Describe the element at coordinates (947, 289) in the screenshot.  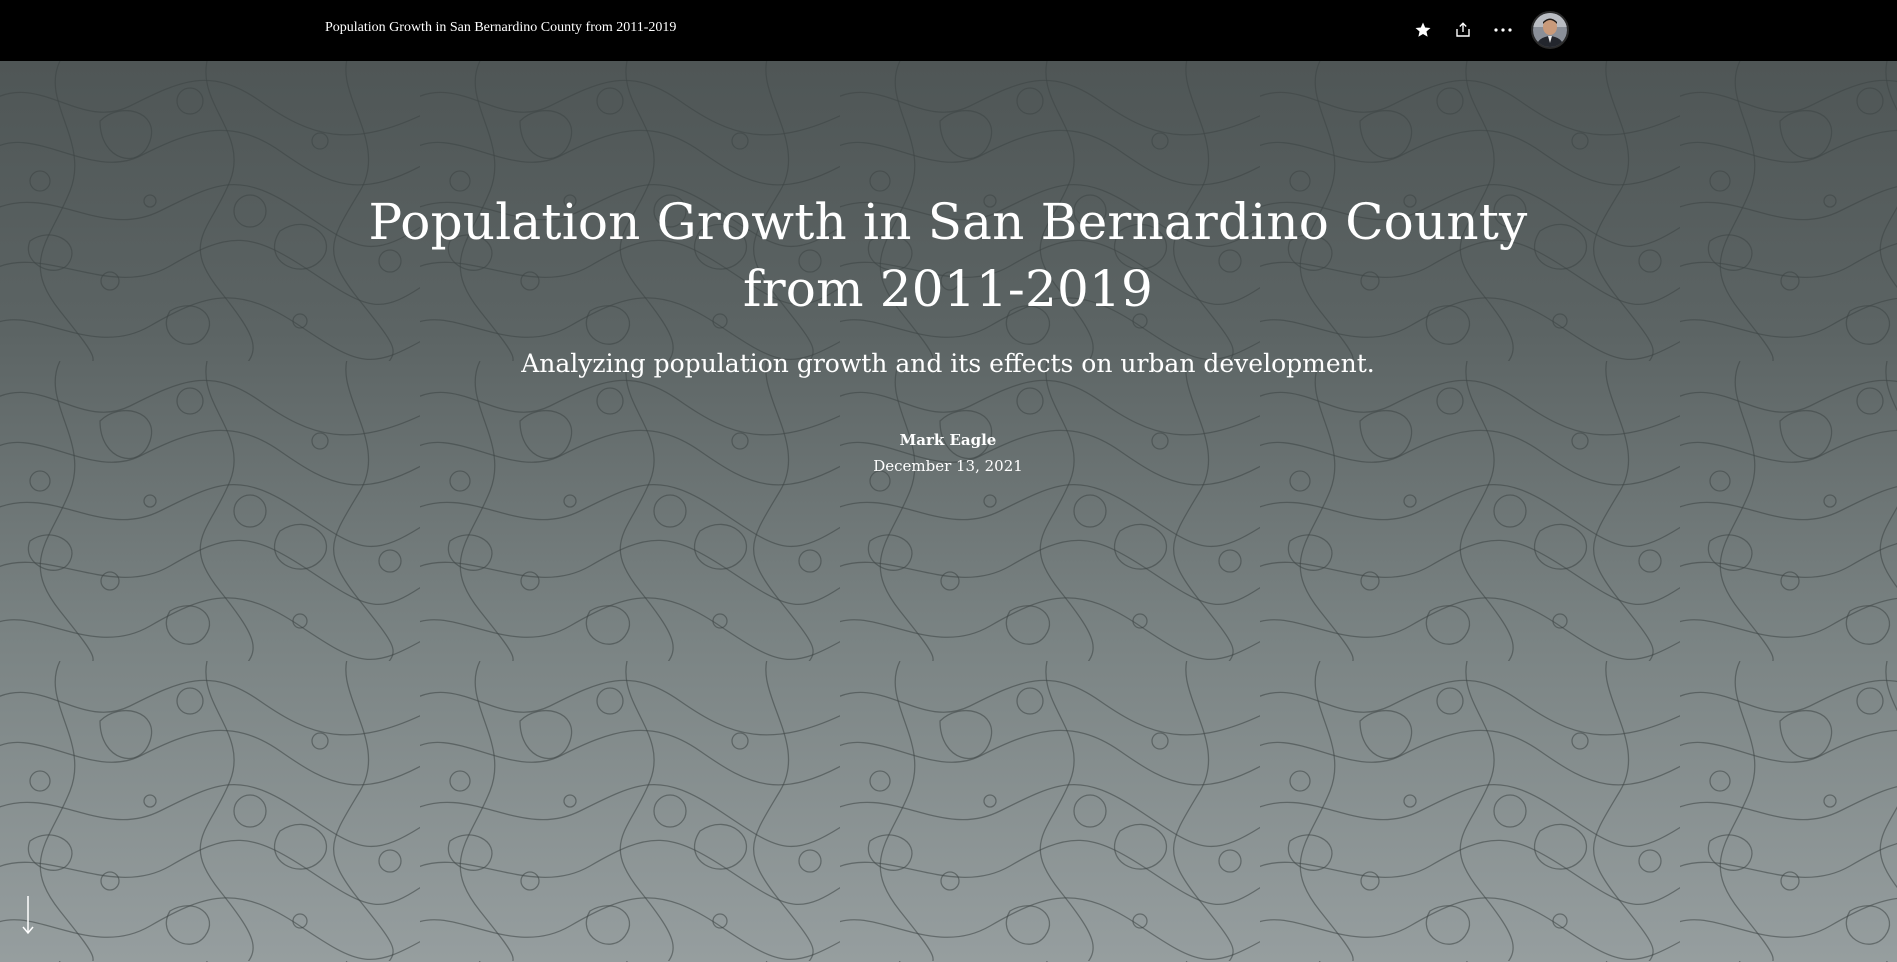
I see `story-title-line-2: from 2011-2019` at that location.